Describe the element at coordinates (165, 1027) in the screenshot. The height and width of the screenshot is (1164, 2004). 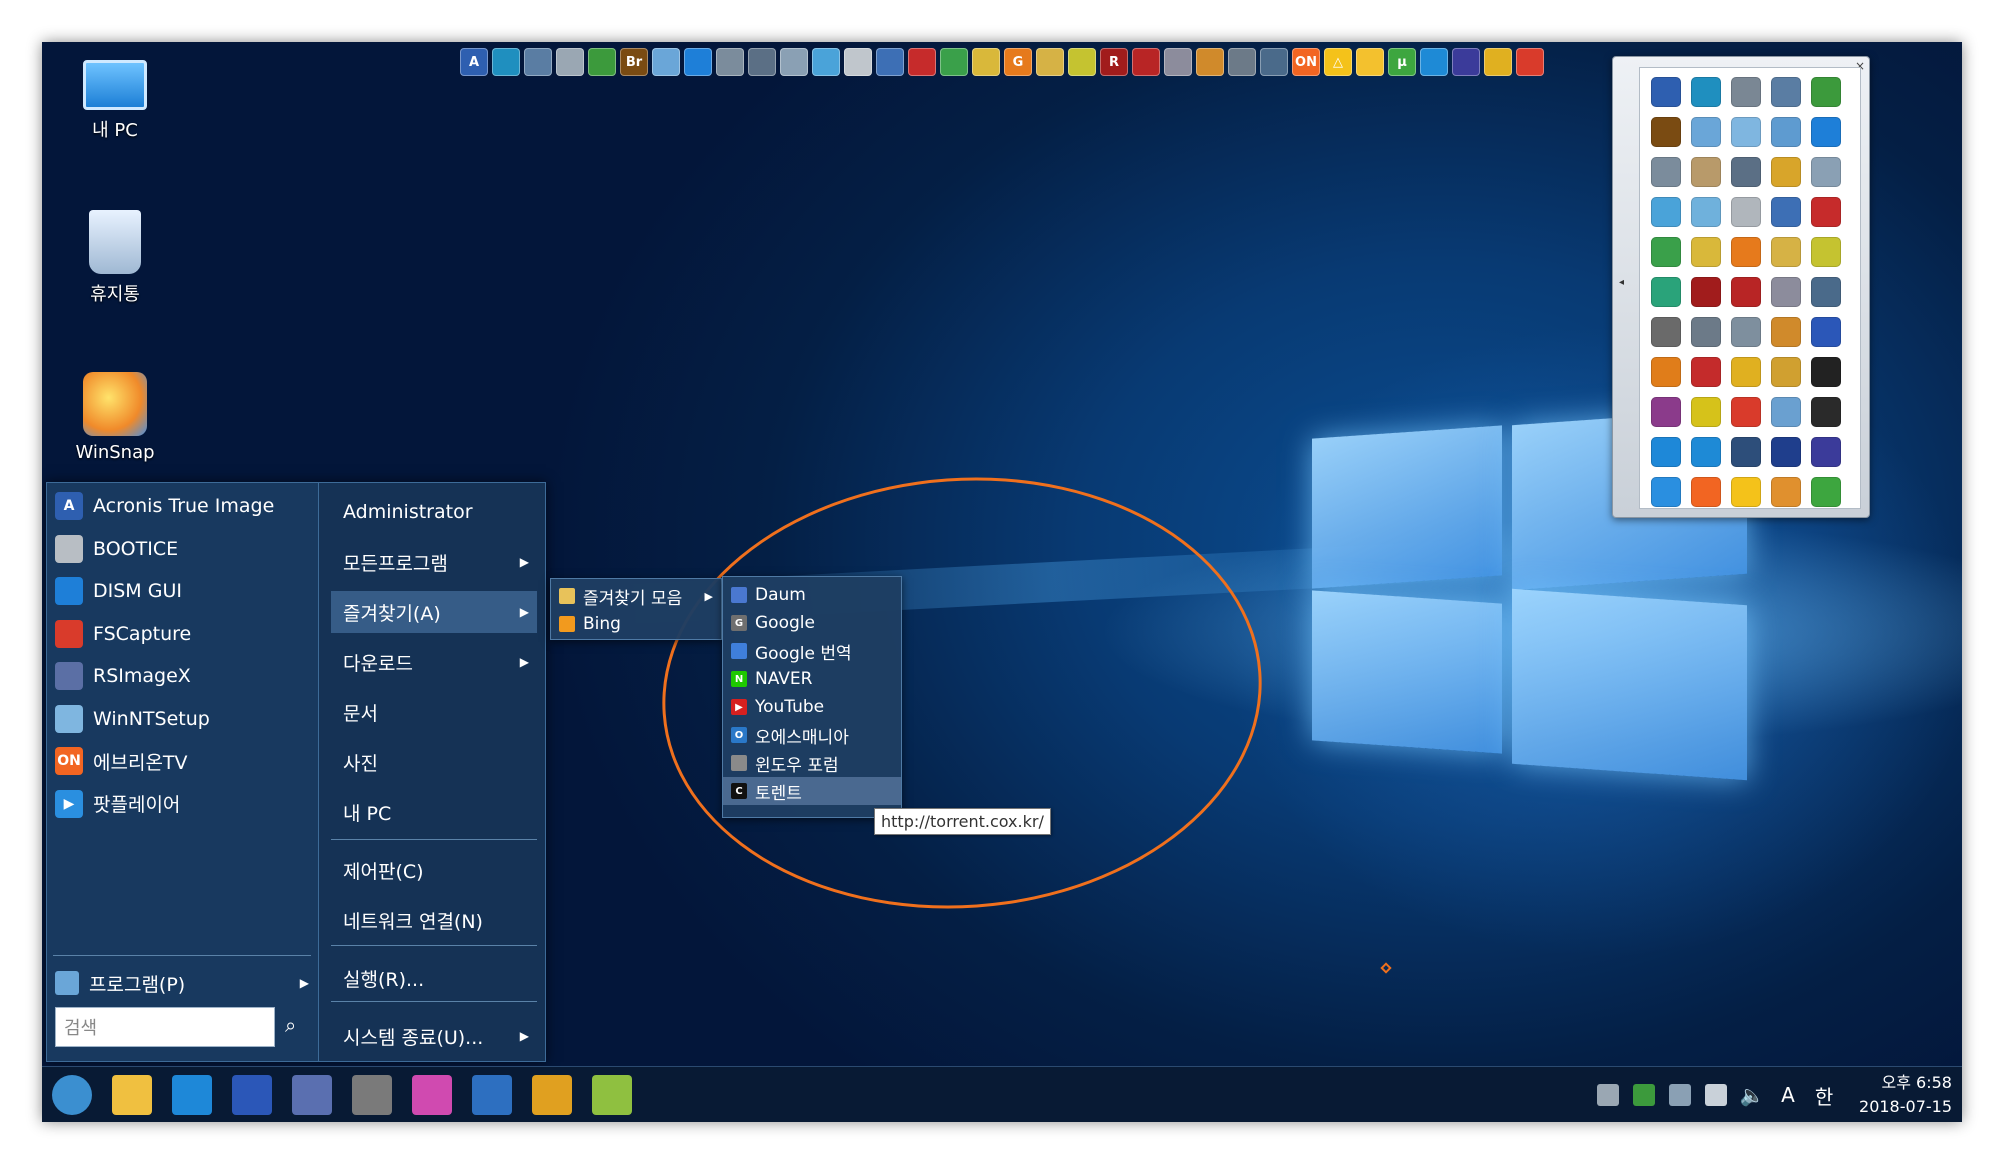
I see `search-input: 검색` at that location.